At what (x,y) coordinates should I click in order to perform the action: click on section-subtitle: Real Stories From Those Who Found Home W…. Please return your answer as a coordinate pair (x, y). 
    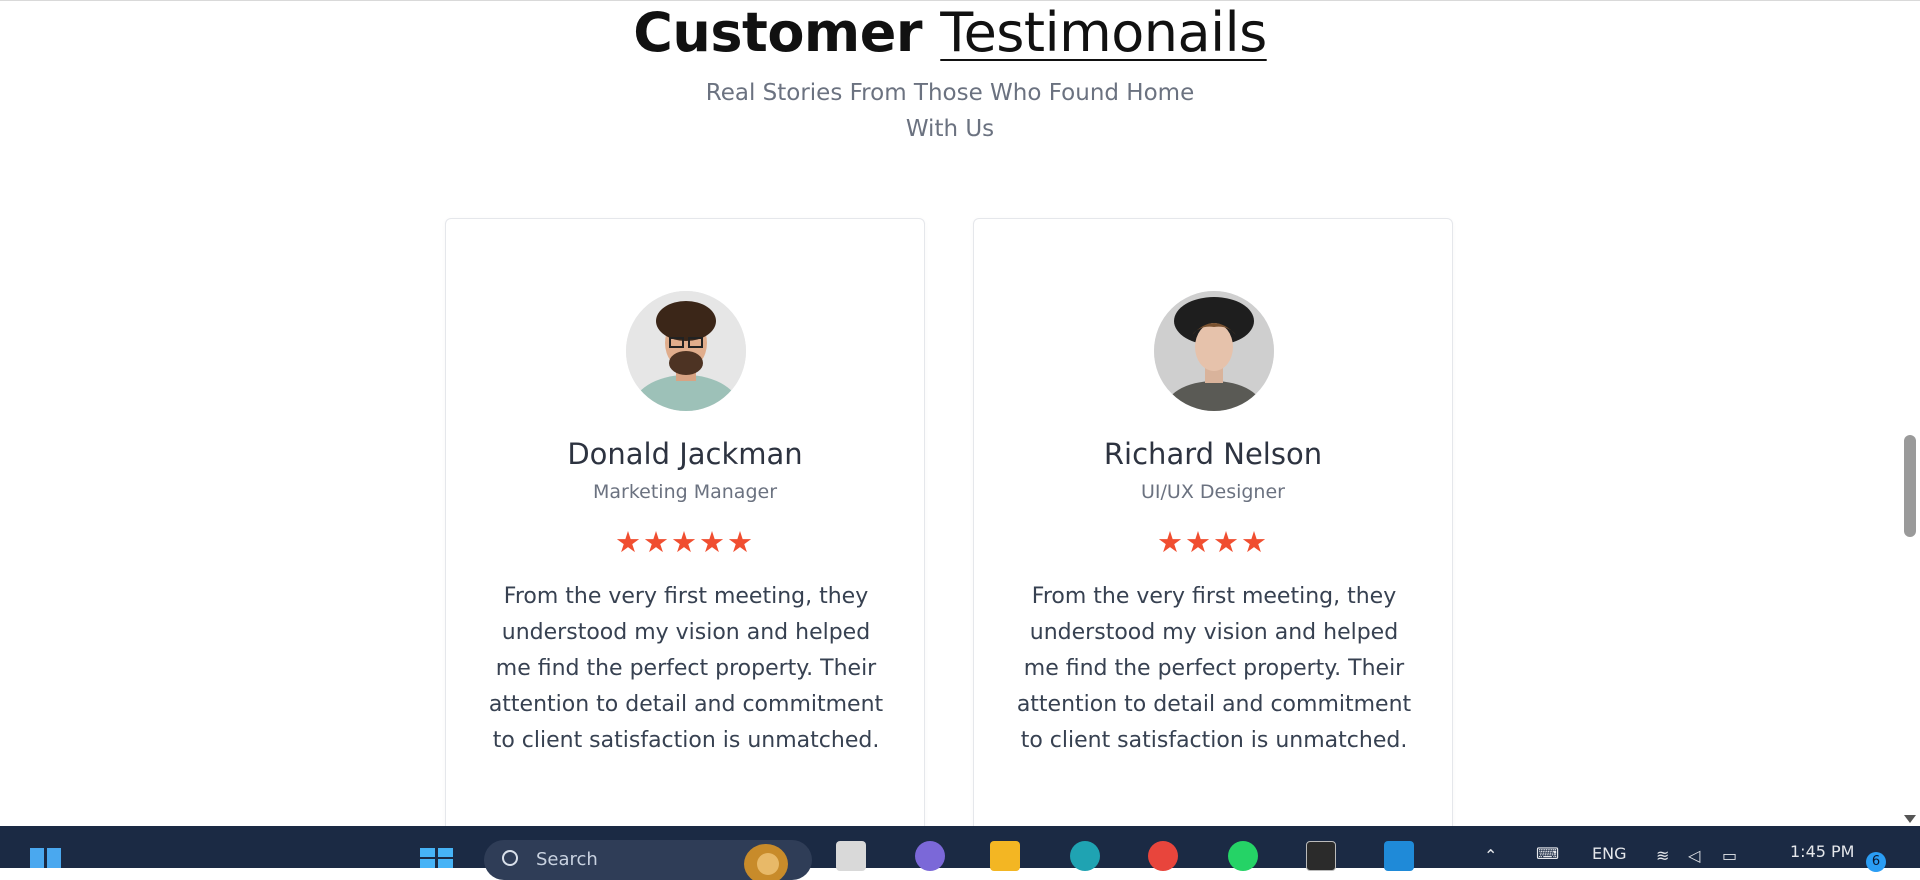
    Looking at the image, I should click on (950, 111).